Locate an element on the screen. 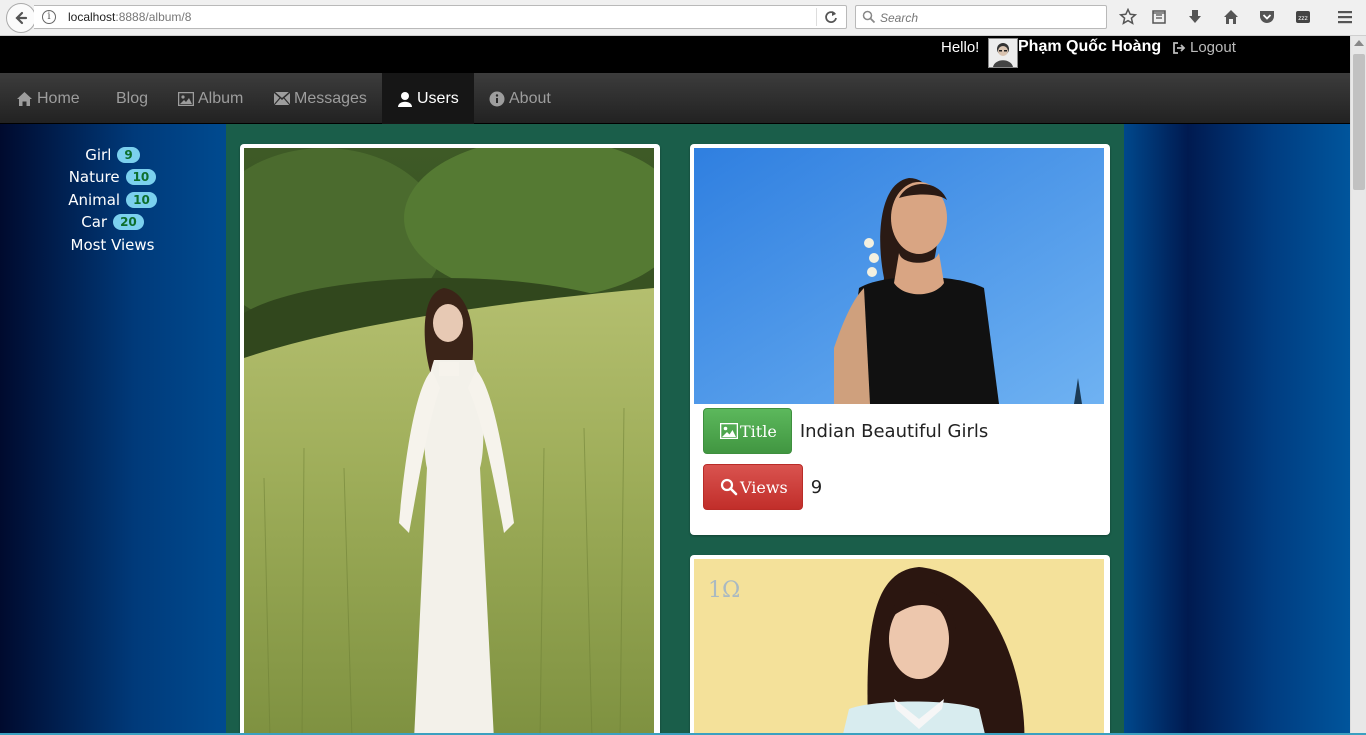 This screenshot has height=735, width=1366. bookmark-star-icon is located at coordinates (1128, 17).